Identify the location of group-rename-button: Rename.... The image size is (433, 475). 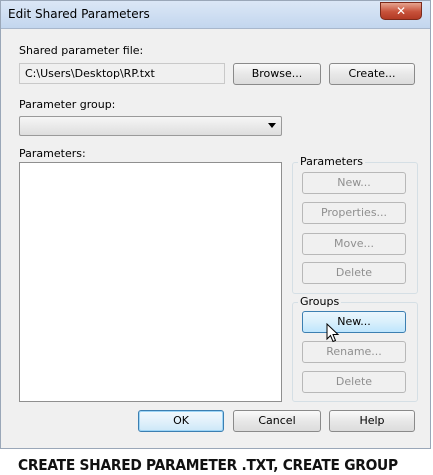
(354, 352).